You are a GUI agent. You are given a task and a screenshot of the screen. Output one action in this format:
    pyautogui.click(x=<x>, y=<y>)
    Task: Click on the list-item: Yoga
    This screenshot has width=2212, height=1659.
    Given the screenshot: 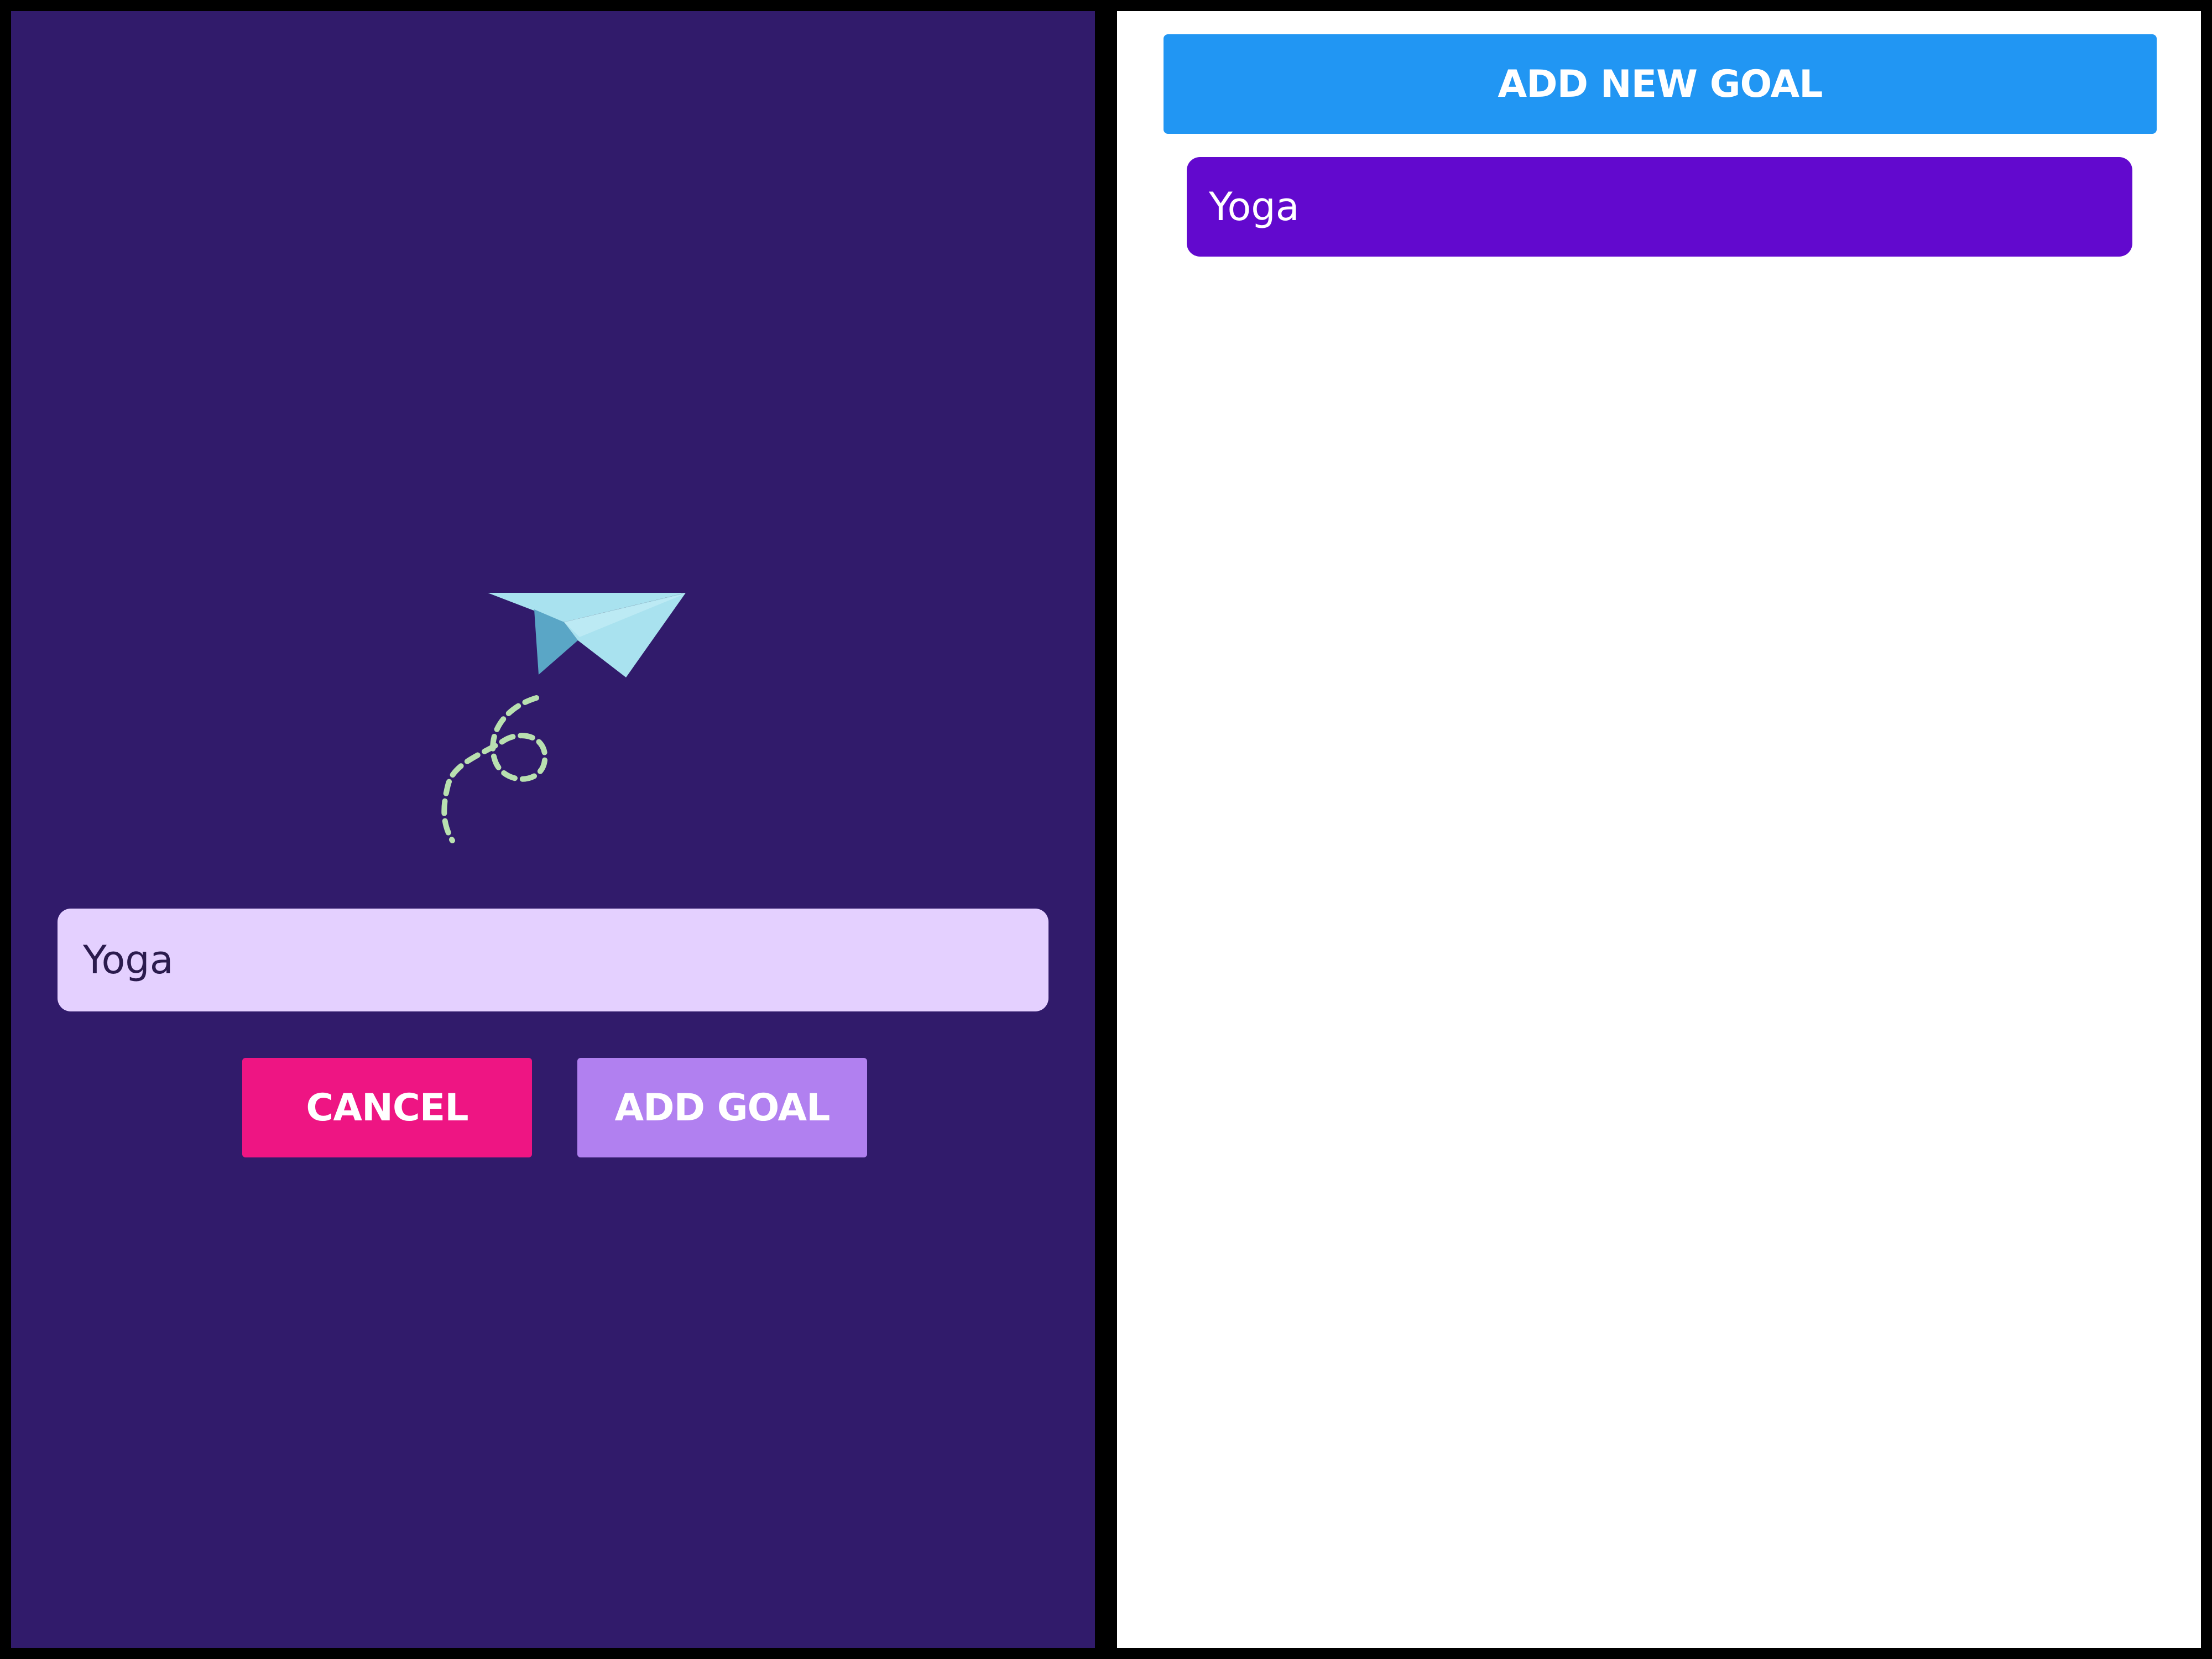 What is the action you would take?
    pyautogui.click(x=1660, y=207)
    